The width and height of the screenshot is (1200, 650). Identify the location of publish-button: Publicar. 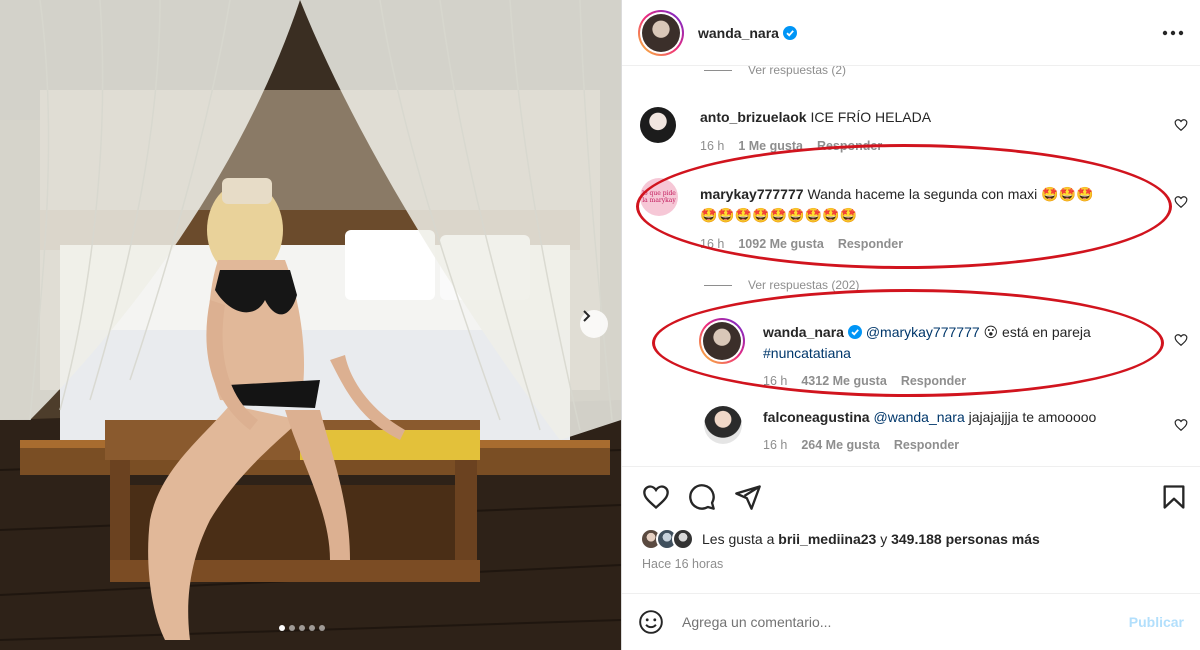
(1156, 622).